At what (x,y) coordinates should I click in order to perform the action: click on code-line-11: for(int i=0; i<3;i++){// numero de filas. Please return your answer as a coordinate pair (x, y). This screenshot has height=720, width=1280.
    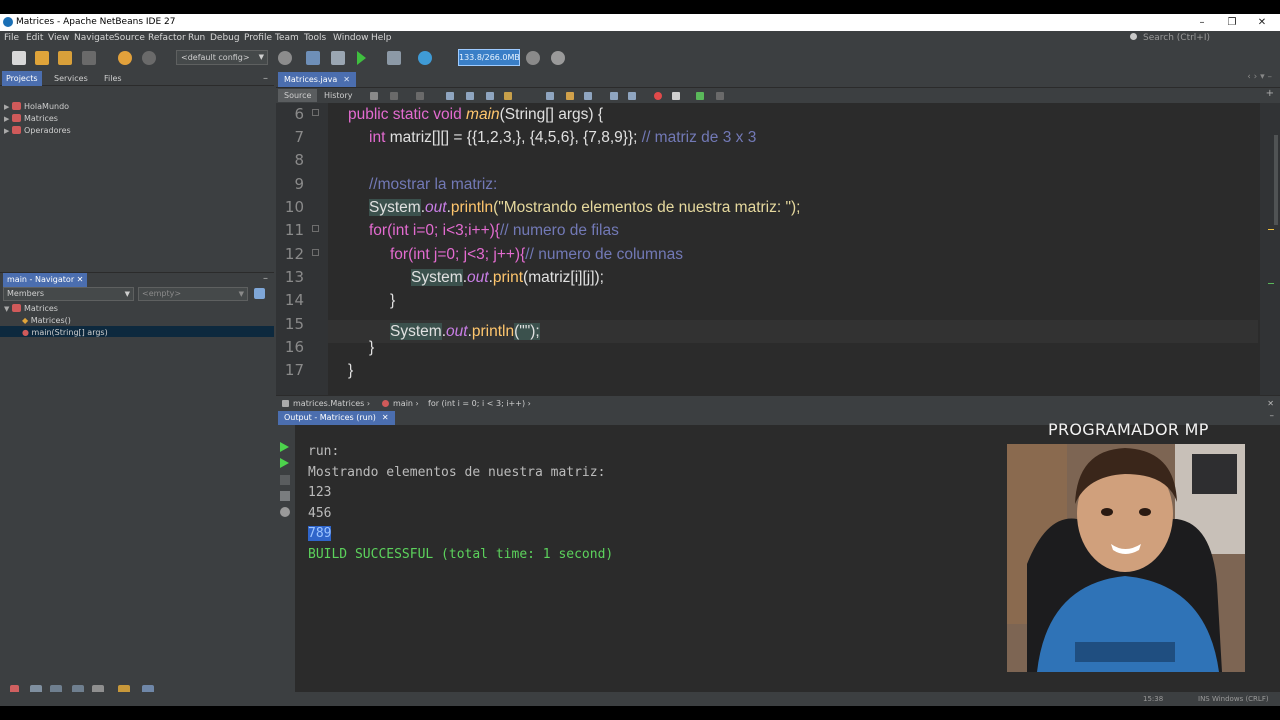
    Looking at the image, I should click on (494, 230).